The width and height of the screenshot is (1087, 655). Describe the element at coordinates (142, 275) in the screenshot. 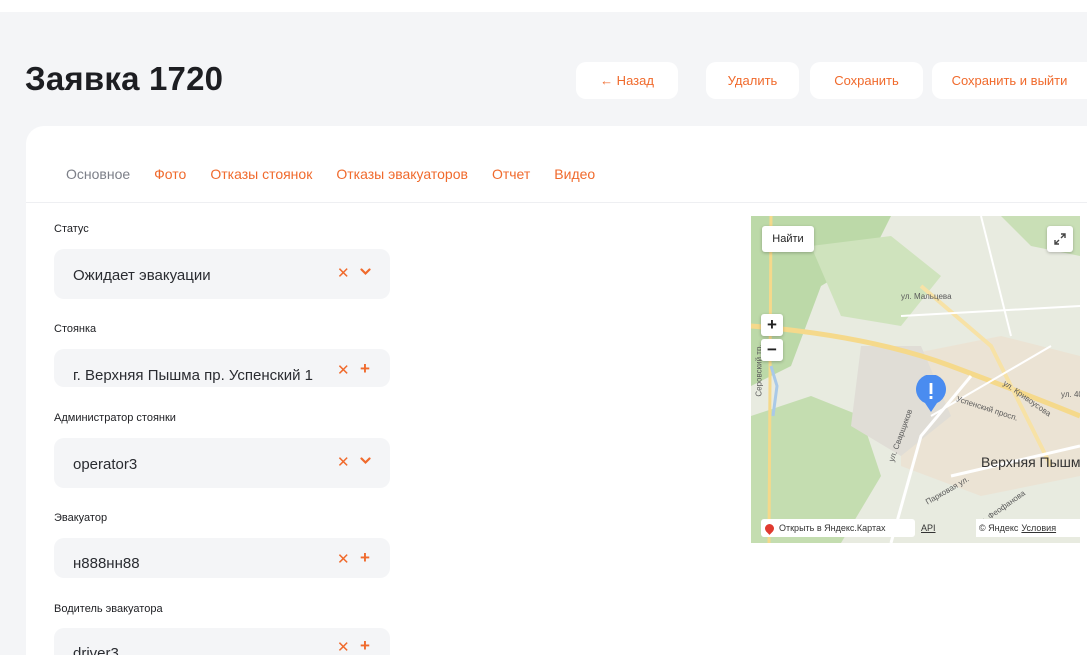

I see `status-value: Ожидает эвакуации` at that location.